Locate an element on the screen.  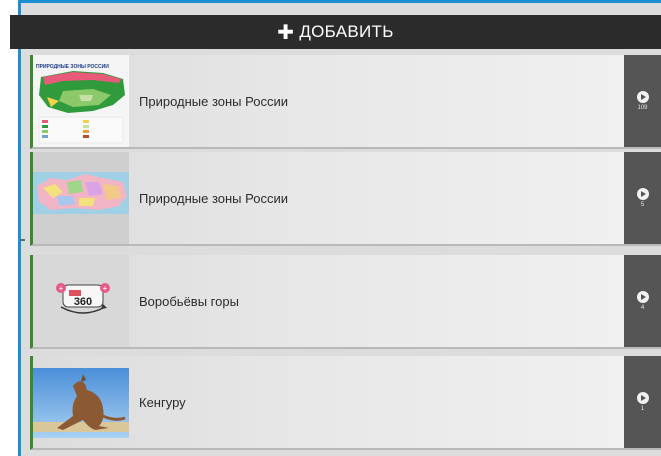
map-title: ПРИРОДНЫЕ ЗОНЫ РОССИИ is located at coordinates (72, 67).